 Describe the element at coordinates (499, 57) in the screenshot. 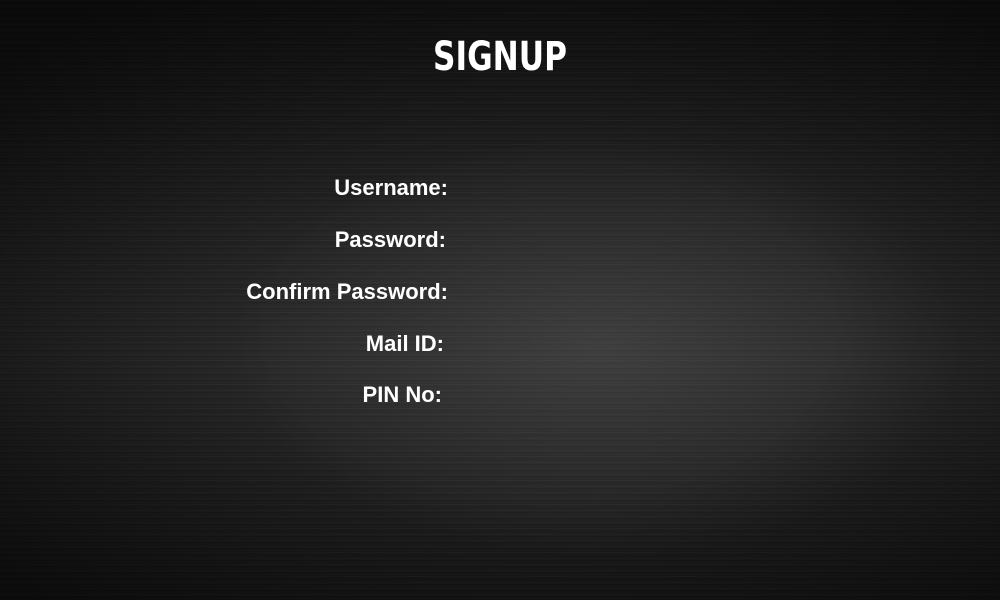

I see `page-title: SIGNUP` at that location.